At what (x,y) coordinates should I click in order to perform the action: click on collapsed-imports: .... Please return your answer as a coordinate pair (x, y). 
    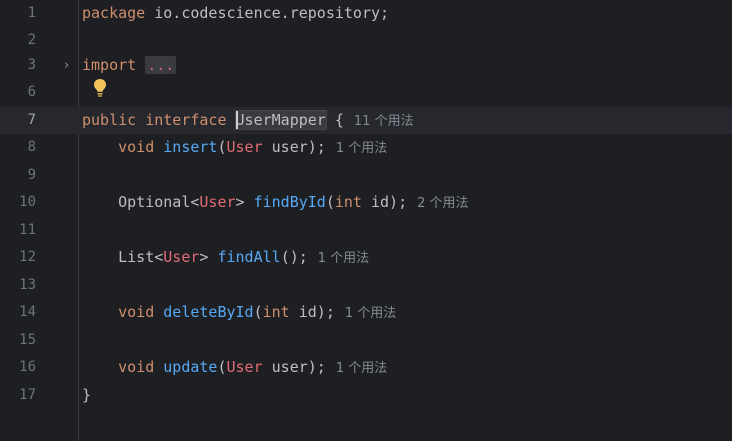
    Looking at the image, I should click on (161, 65).